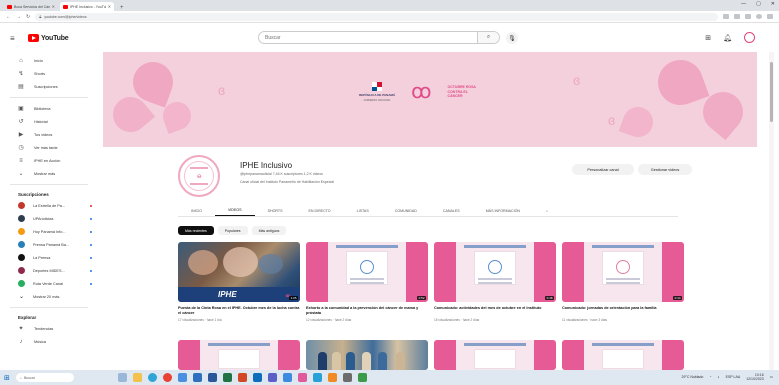 The height and width of the screenshot is (385, 779). What do you see at coordinates (167, 377) in the screenshot?
I see `chrome-icon` at bounding box center [167, 377].